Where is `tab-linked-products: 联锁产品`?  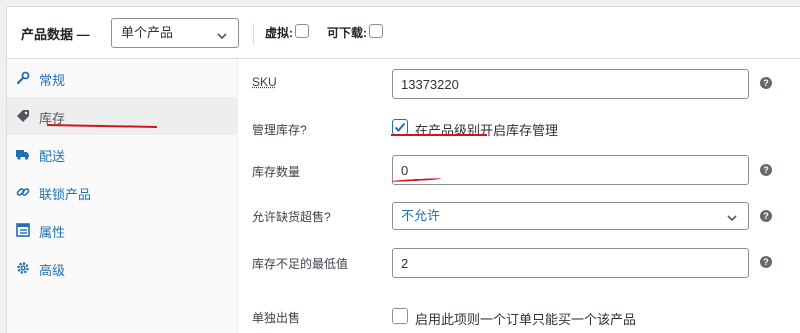
tab-linked-products: 联锁产品 is located at coordinates (122, 192).